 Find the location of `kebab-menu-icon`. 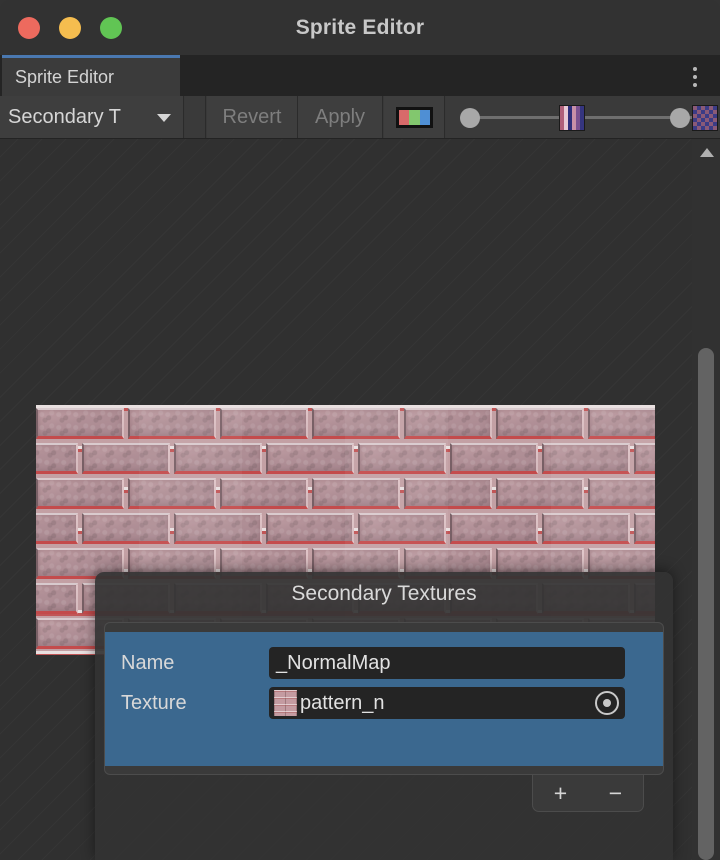

kebab-menu-icon is located at coordinates (695, 77).